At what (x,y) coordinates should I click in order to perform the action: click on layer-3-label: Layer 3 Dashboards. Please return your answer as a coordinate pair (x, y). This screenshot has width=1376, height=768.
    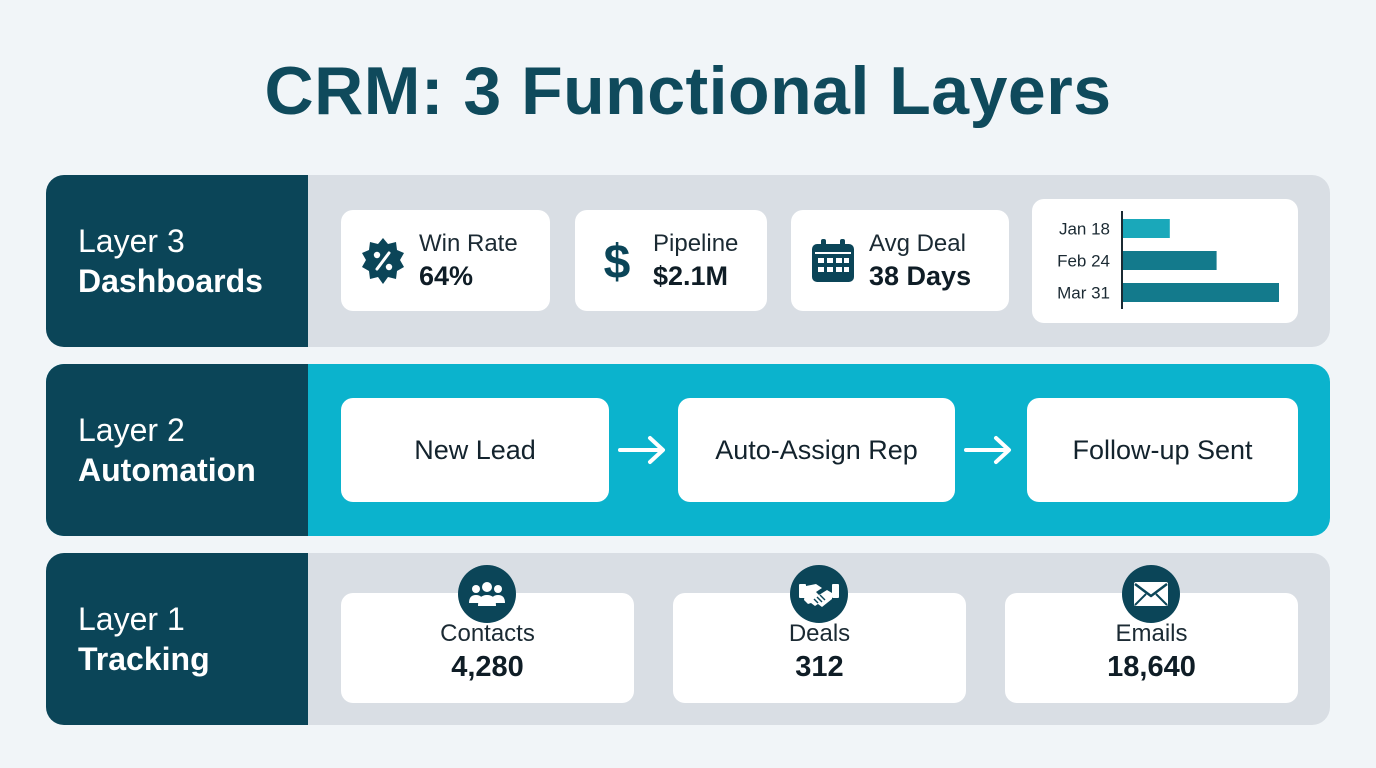
    Looking at the image, I should click on (177, 261).